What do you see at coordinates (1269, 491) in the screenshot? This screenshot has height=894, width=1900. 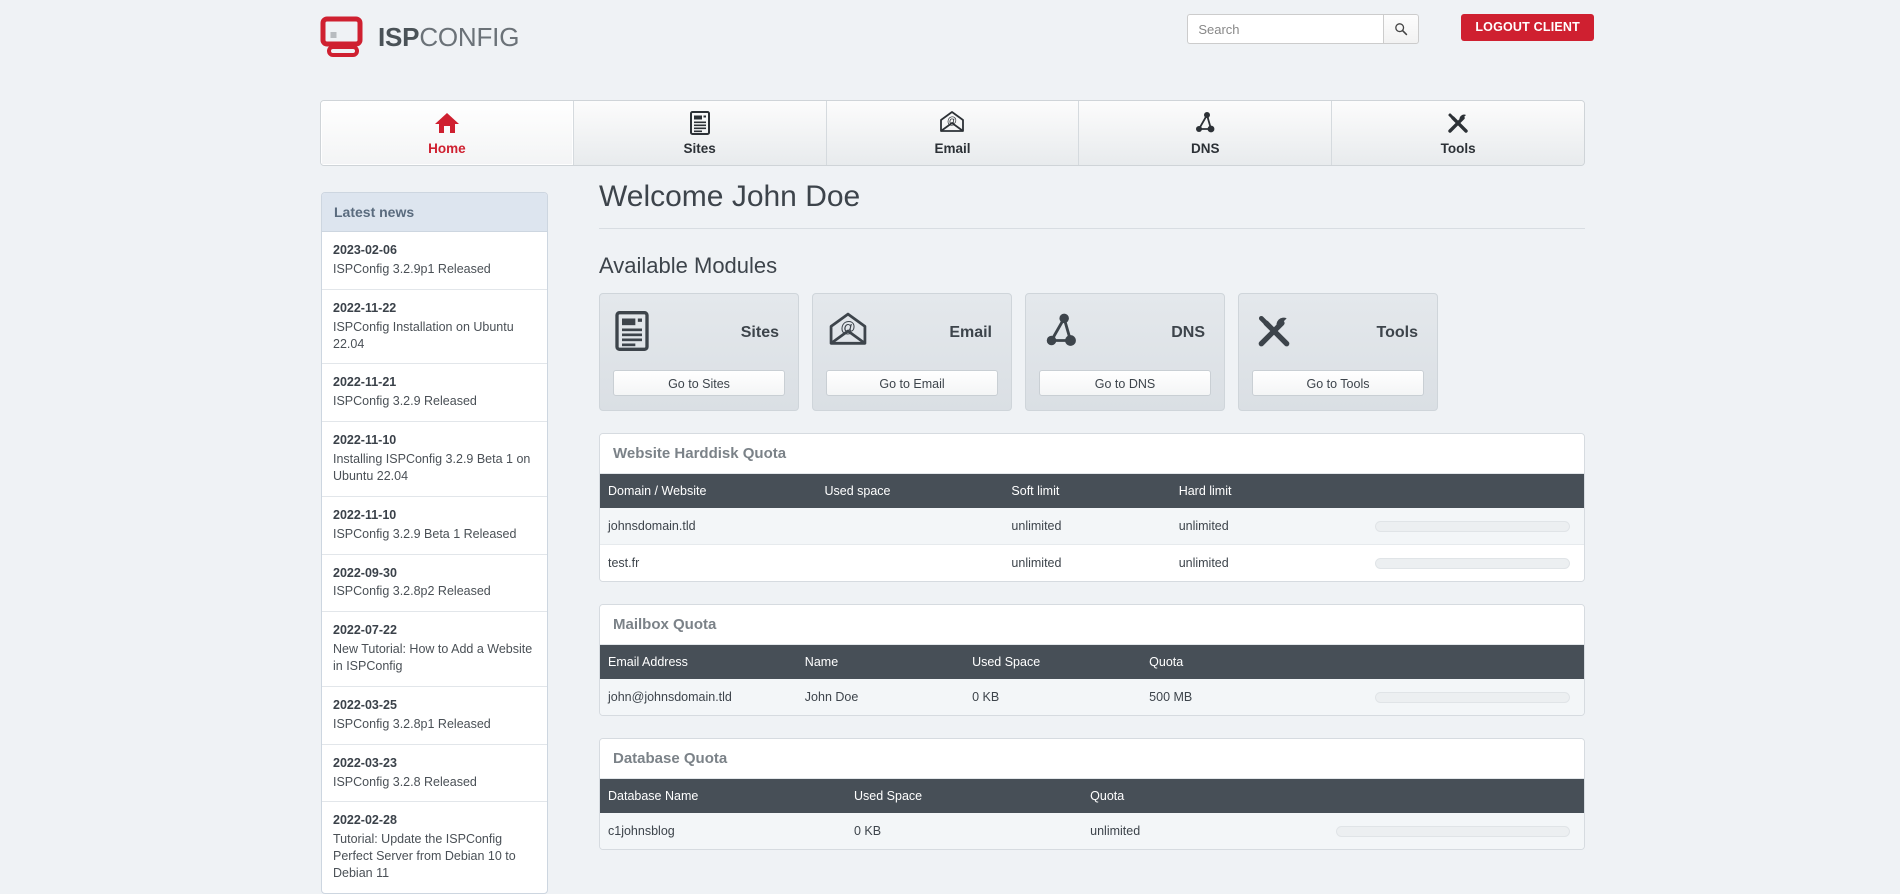 I see `col-hard-limit: Hard limit` at bounding box center [1269, 491].